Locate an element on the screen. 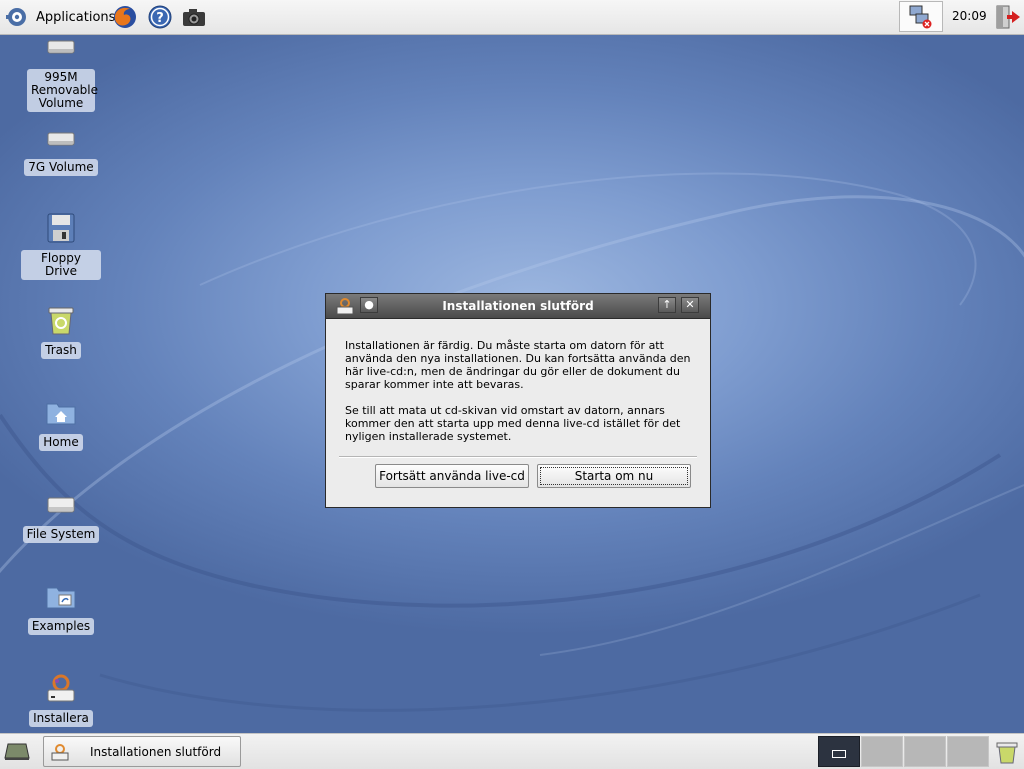 The height and width of the screenshot is (769, 1024). folder-icon is located at coordinates (61, 598).